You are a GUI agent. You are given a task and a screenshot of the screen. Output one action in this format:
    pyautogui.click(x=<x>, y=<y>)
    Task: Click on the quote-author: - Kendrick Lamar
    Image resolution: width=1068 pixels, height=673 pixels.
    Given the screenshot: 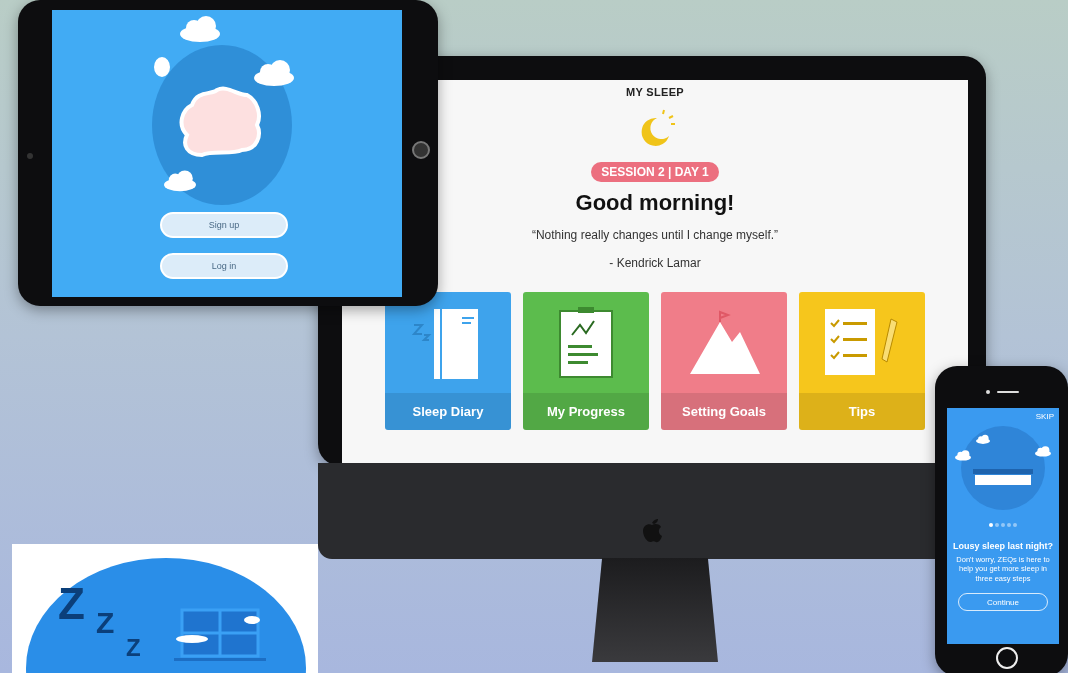 What is the action you would take?
    pyautogui.click(x=655, y=263)
    